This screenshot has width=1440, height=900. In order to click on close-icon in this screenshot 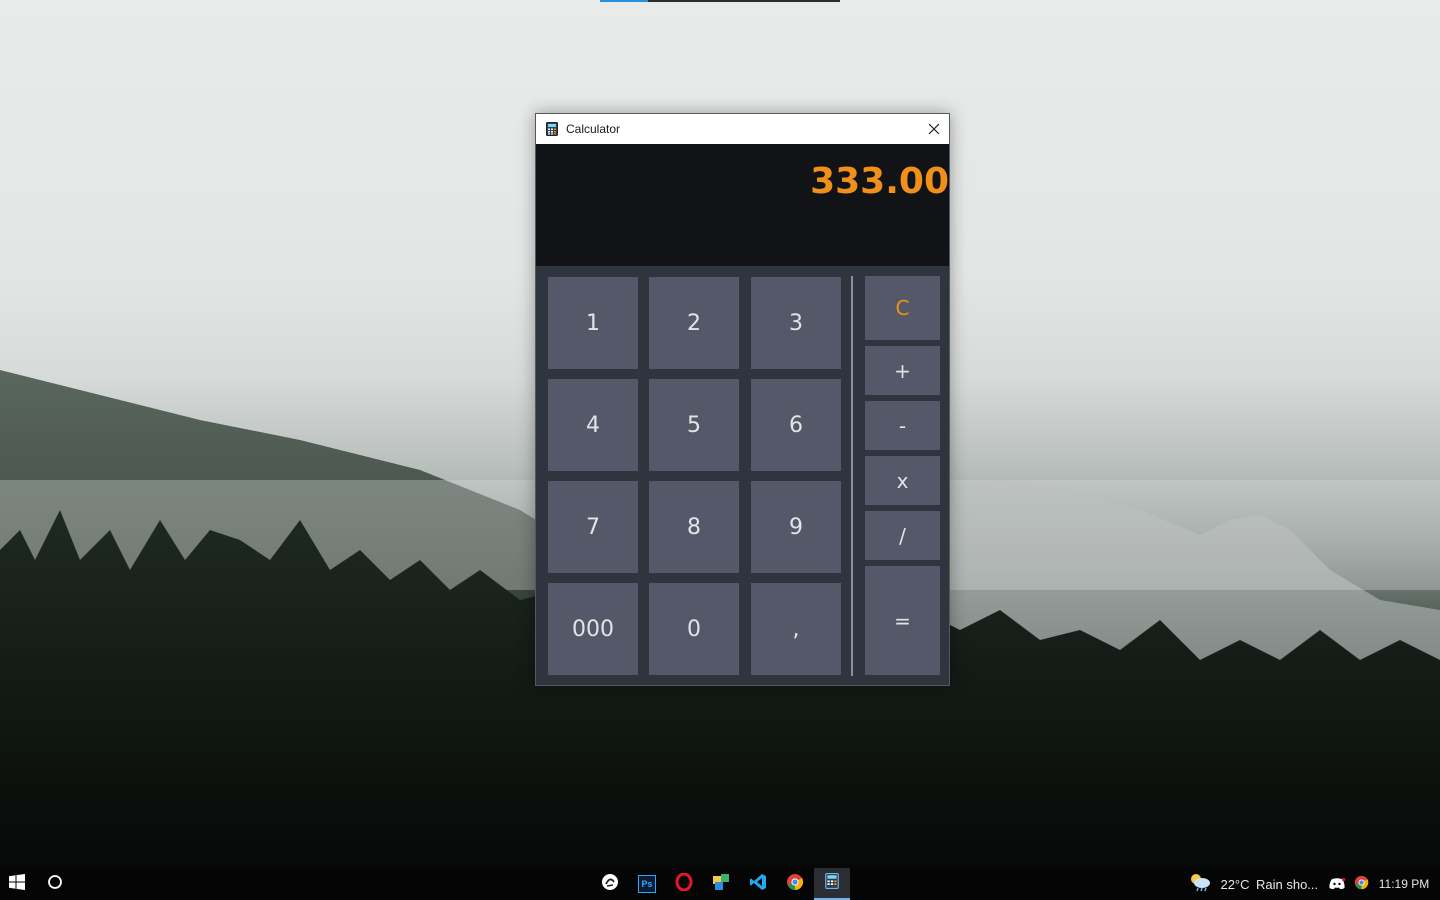, I will do `click(934, 129)`.